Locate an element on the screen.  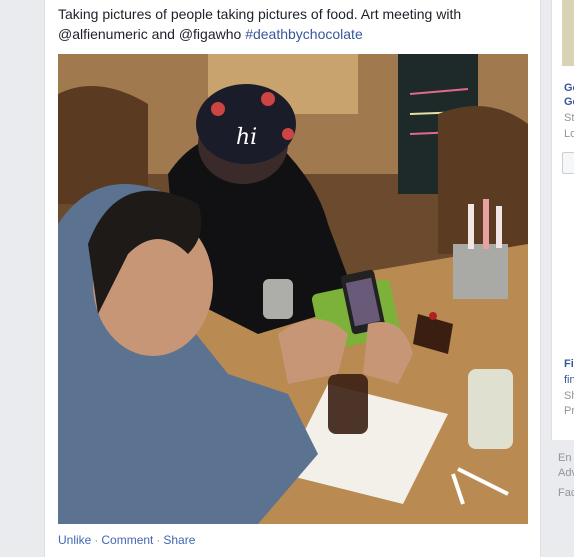
suggestion-subtitle: Lo is located at coordinates (569, 134).